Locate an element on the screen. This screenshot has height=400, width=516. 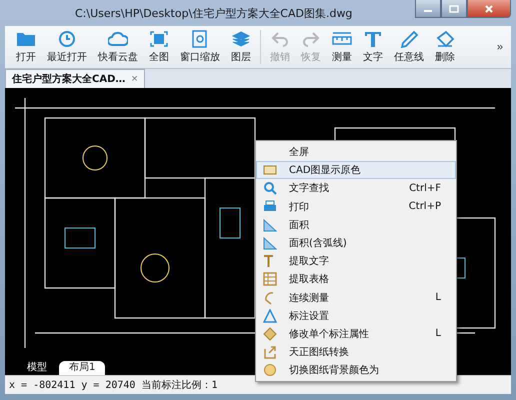
menu-item: 提取表格 is located at coordinates (356, 279).